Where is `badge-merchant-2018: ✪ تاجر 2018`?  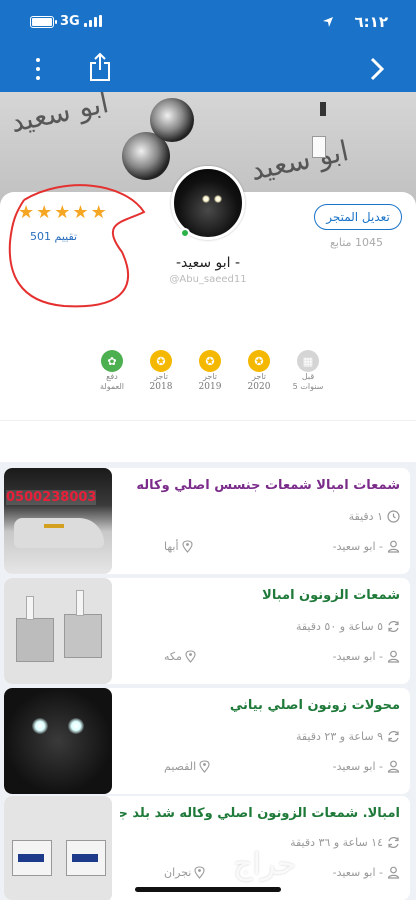
badge-merchant-2018: ✪ تاجر 2018 is located at coordinates (161, 371).